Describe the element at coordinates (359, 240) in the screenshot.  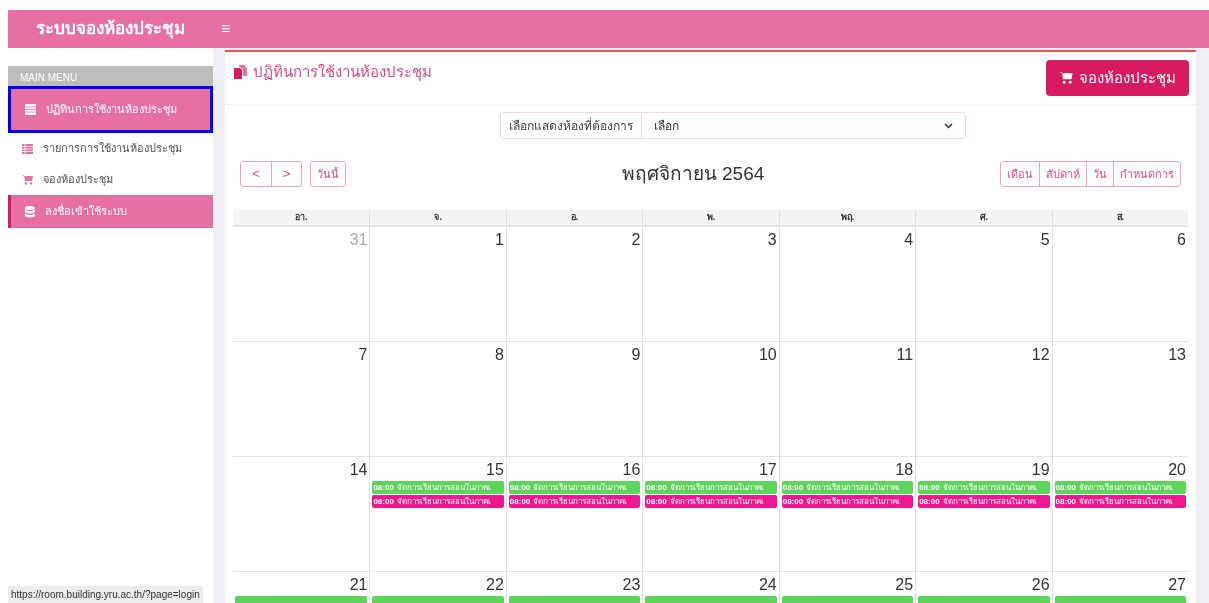
I see `day-number: 31` at that location.